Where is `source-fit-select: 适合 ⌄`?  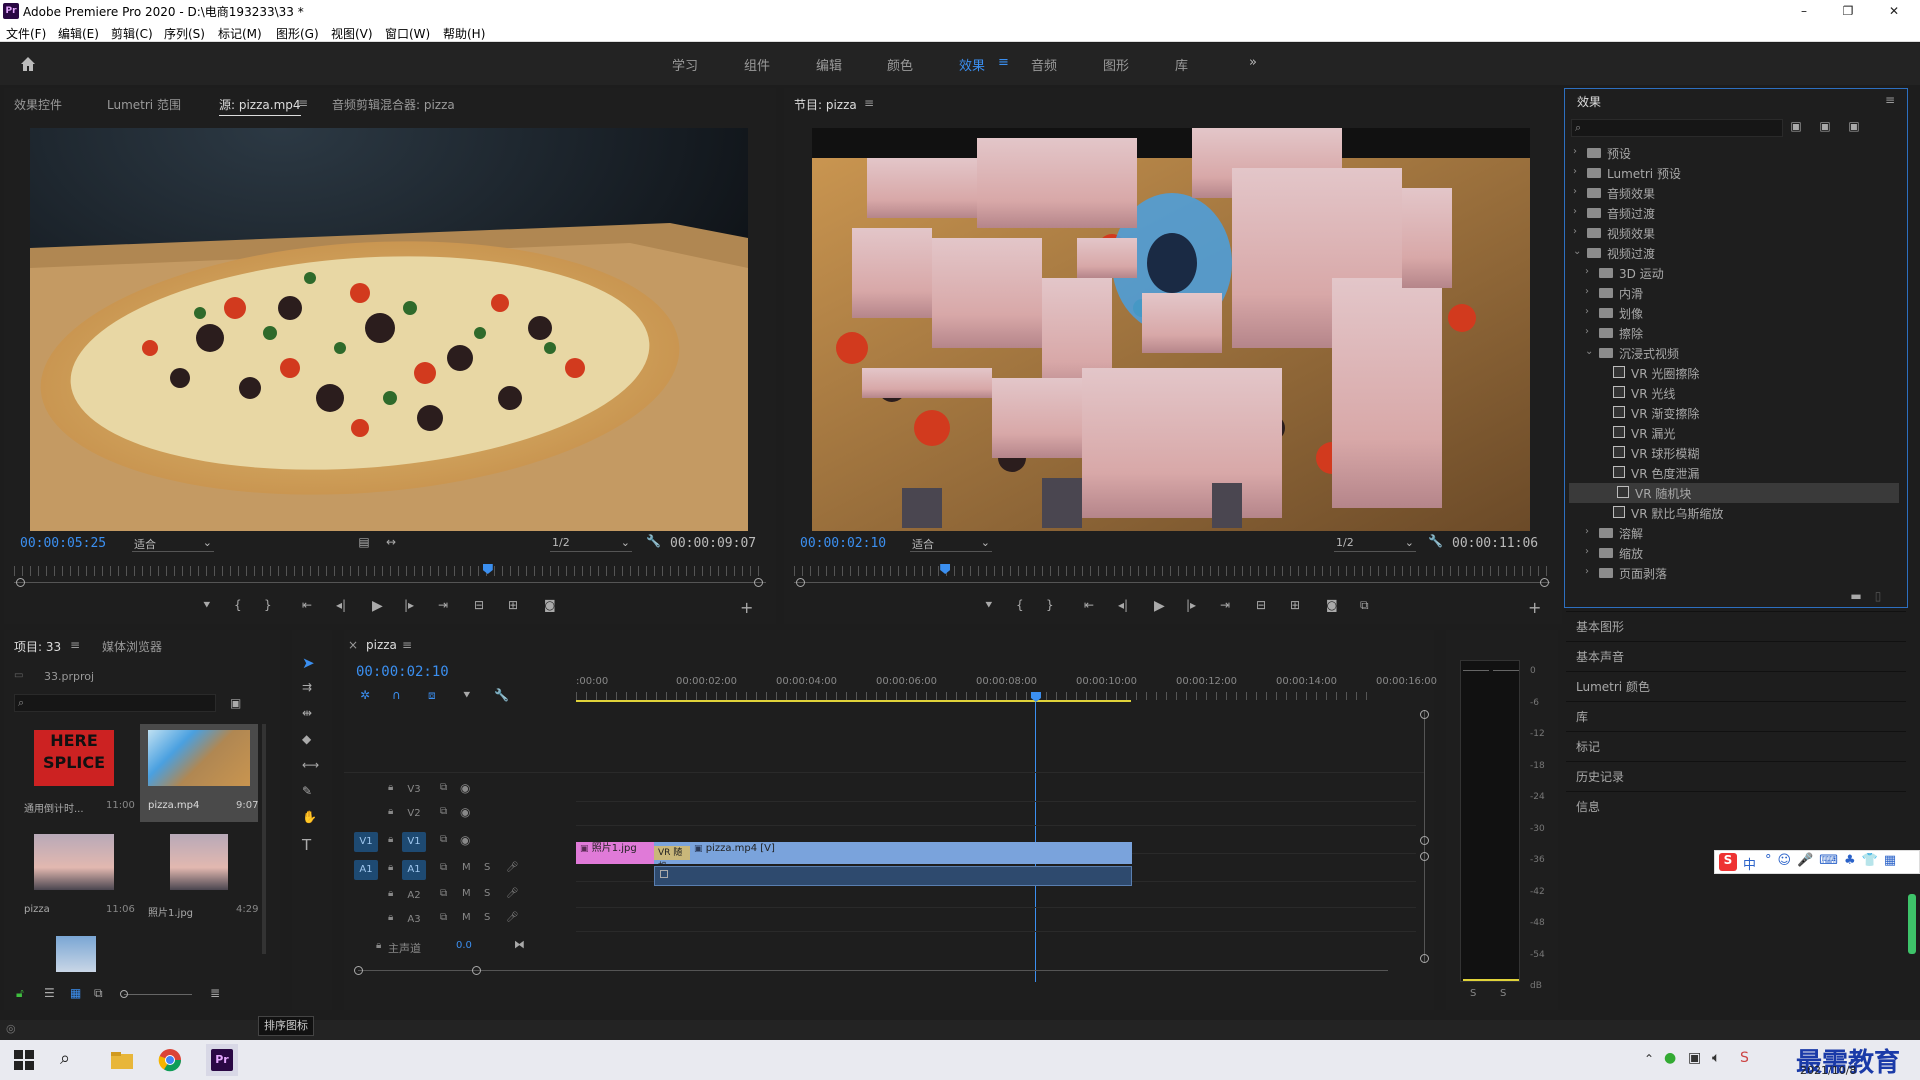 source-fit-select: 适合 ⌄ is located at coordinates (173, 544).